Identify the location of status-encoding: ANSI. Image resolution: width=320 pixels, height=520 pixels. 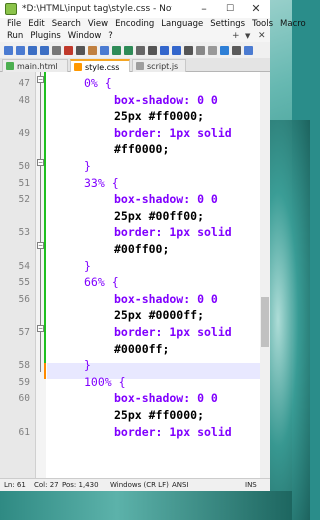
(180, 485).